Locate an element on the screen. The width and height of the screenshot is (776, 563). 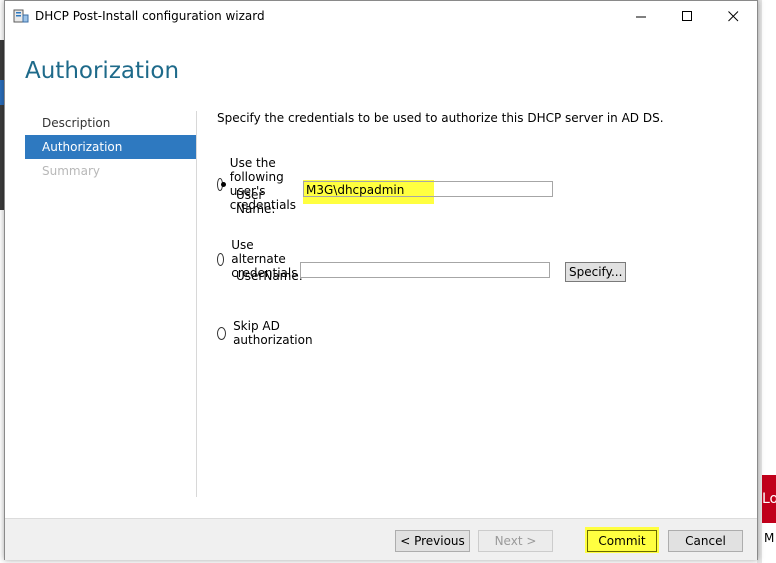
close-button is located at coordinates (733, 16).